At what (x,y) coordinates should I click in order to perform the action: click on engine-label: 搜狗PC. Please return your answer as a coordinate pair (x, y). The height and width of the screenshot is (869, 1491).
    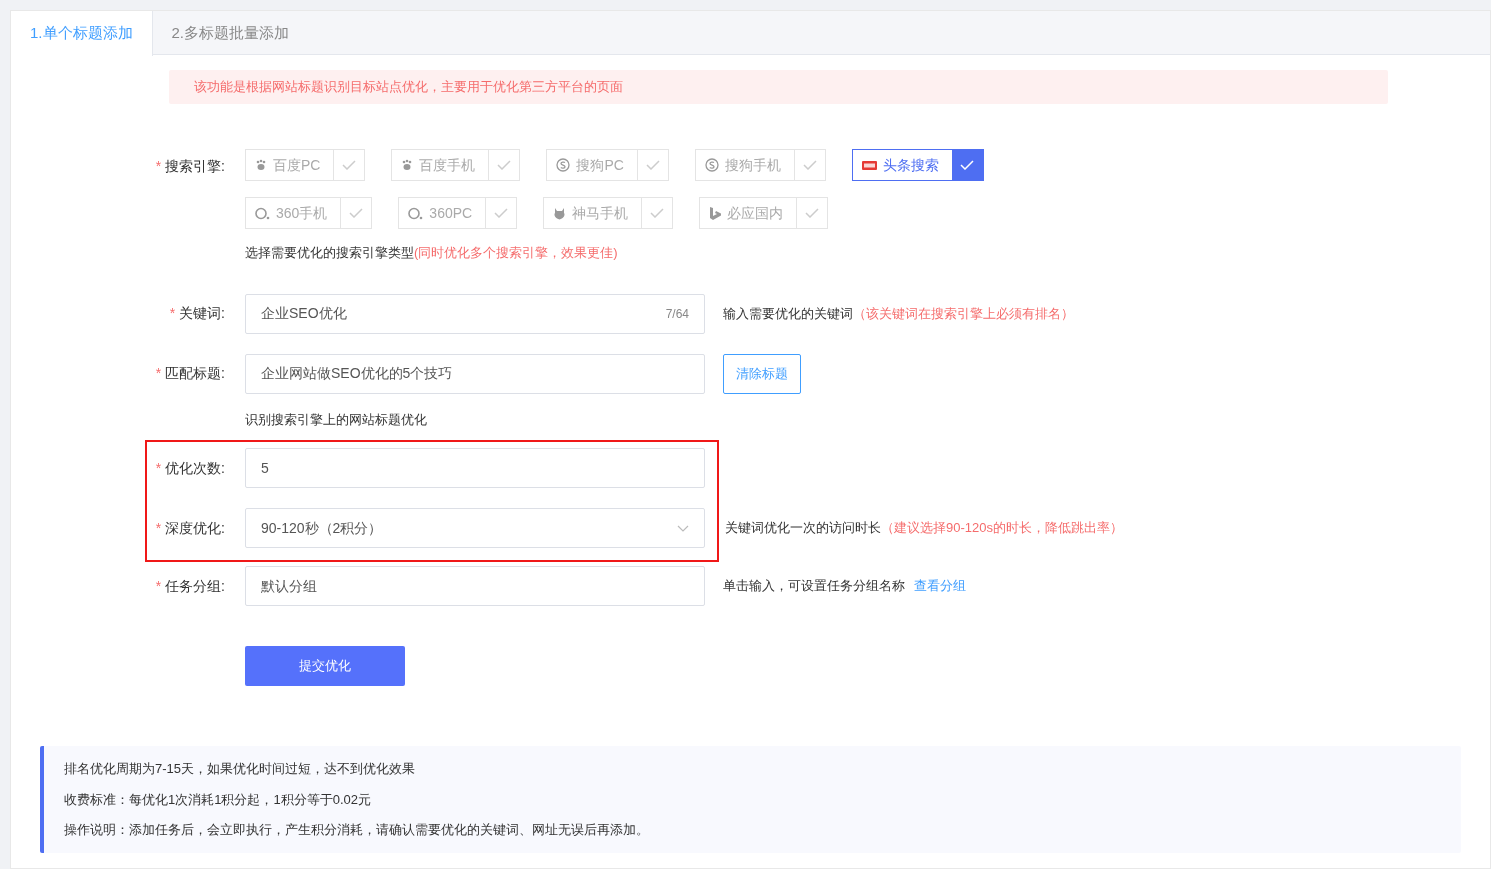
    Looking at the image, I should click on (600, 165).